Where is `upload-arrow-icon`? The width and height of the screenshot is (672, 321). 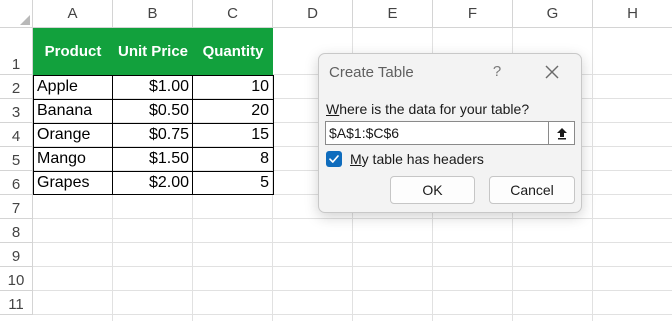 upload-arrow-icon is located at coordinates (561, 133).